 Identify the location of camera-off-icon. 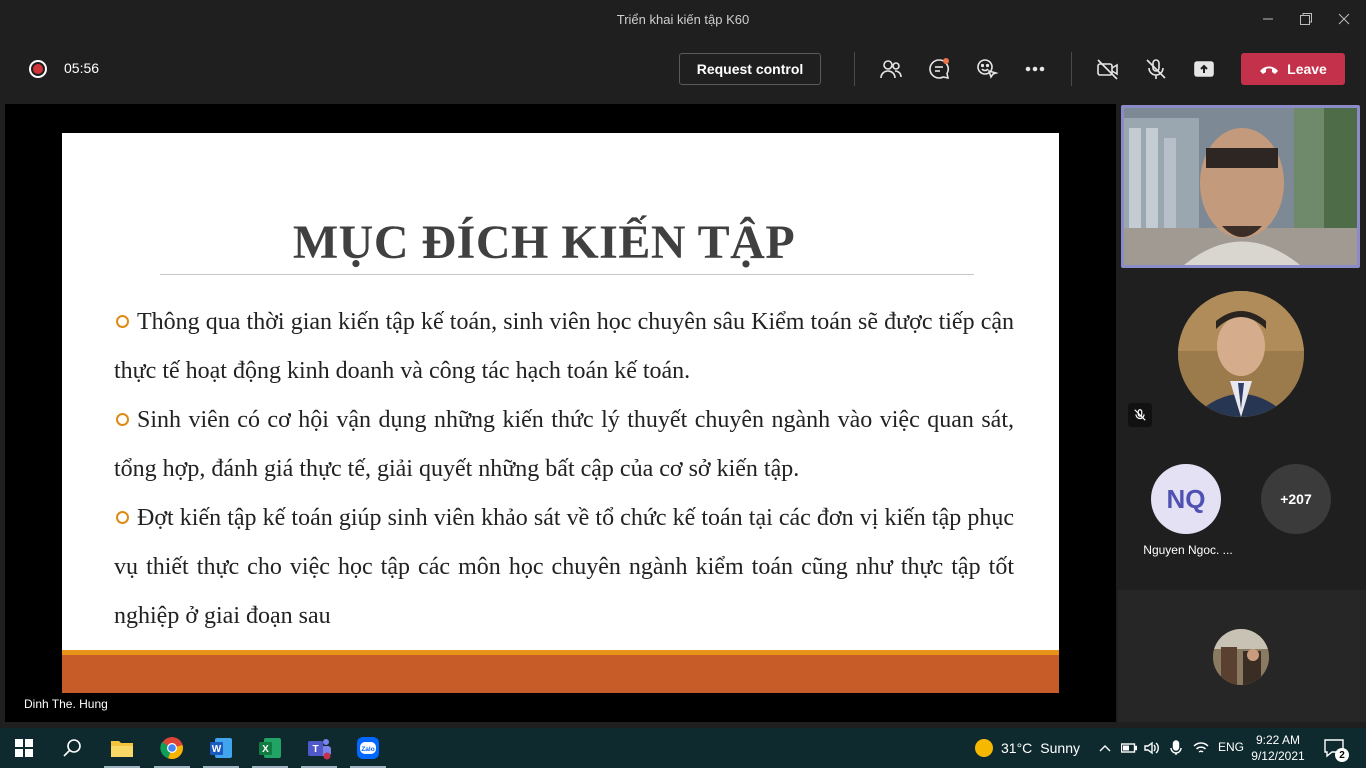
(1107, 69).